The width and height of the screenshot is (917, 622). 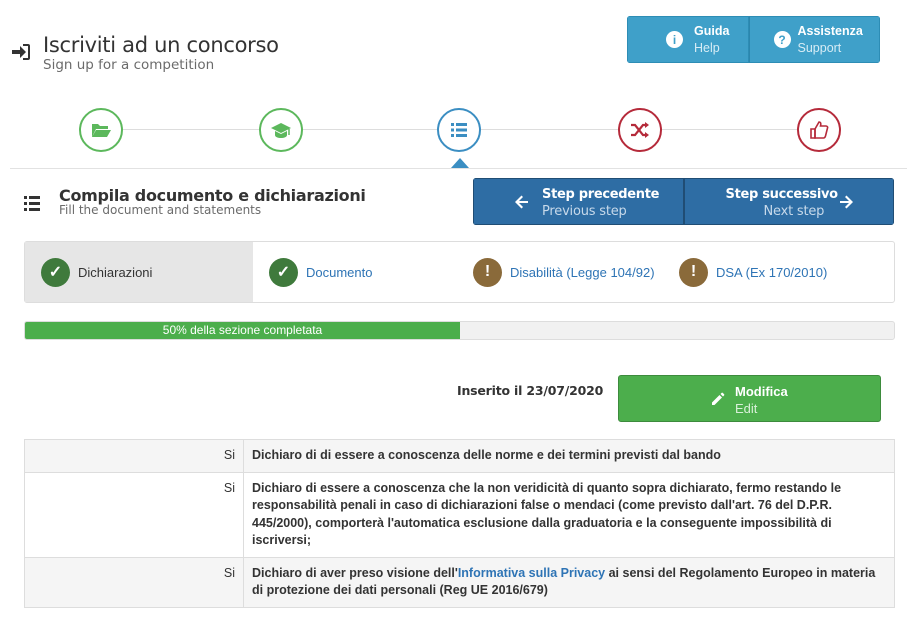 I want to click on graduation-cap-icon, so click(x=281, y=130).